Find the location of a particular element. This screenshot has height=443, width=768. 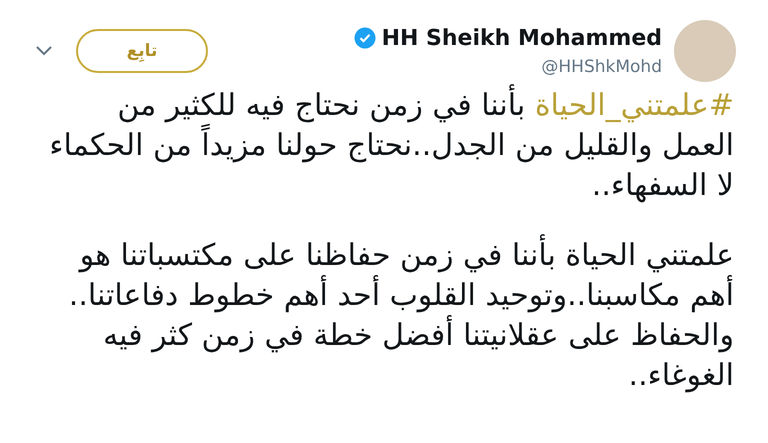

user-name: HH Sheikh Mohammed is located at coordinates (522, 38).